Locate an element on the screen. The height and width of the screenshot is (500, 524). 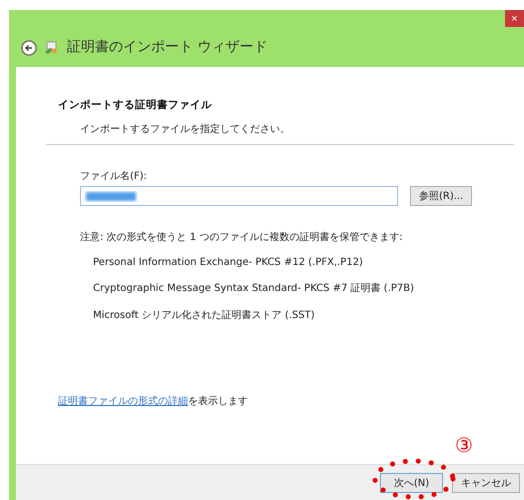
page-heading: インポートする証明書ファイル is located at coordinates (135, 105).